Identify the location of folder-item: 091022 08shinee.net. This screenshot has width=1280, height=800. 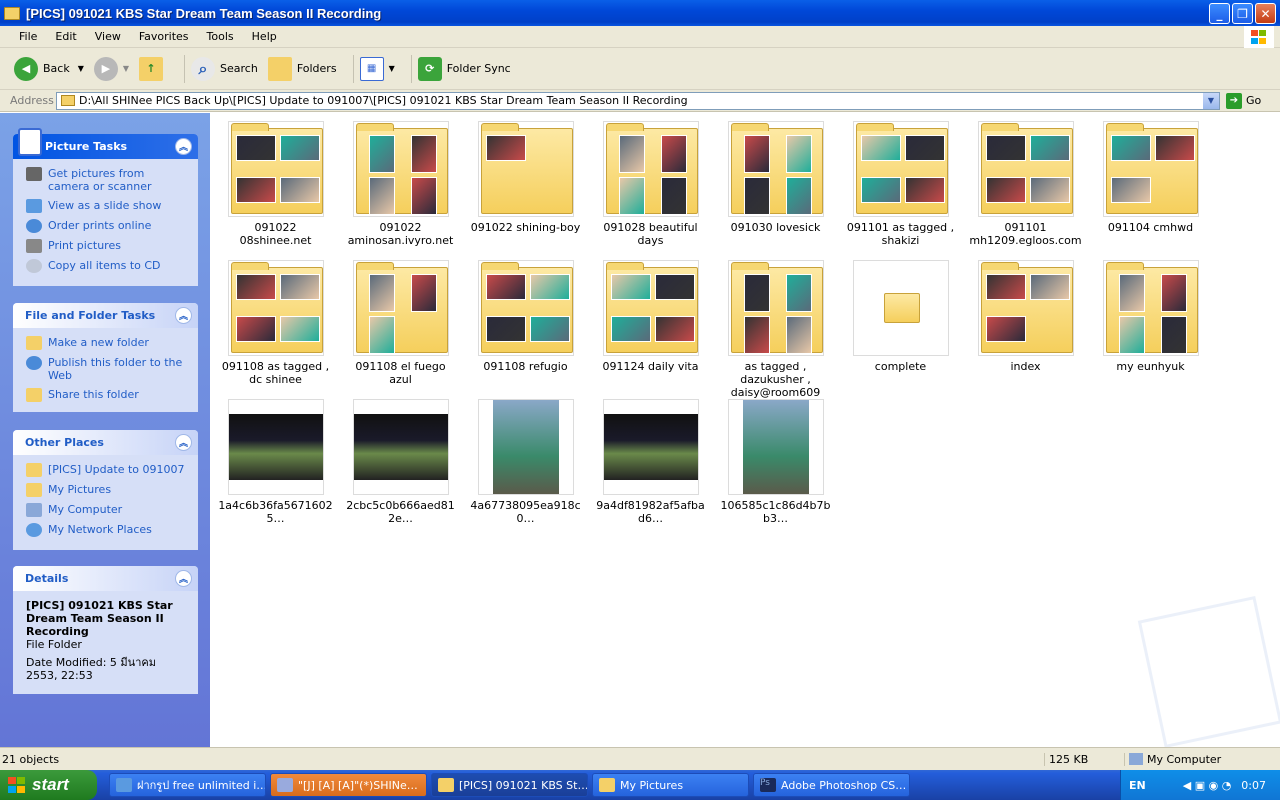
(275, 184).